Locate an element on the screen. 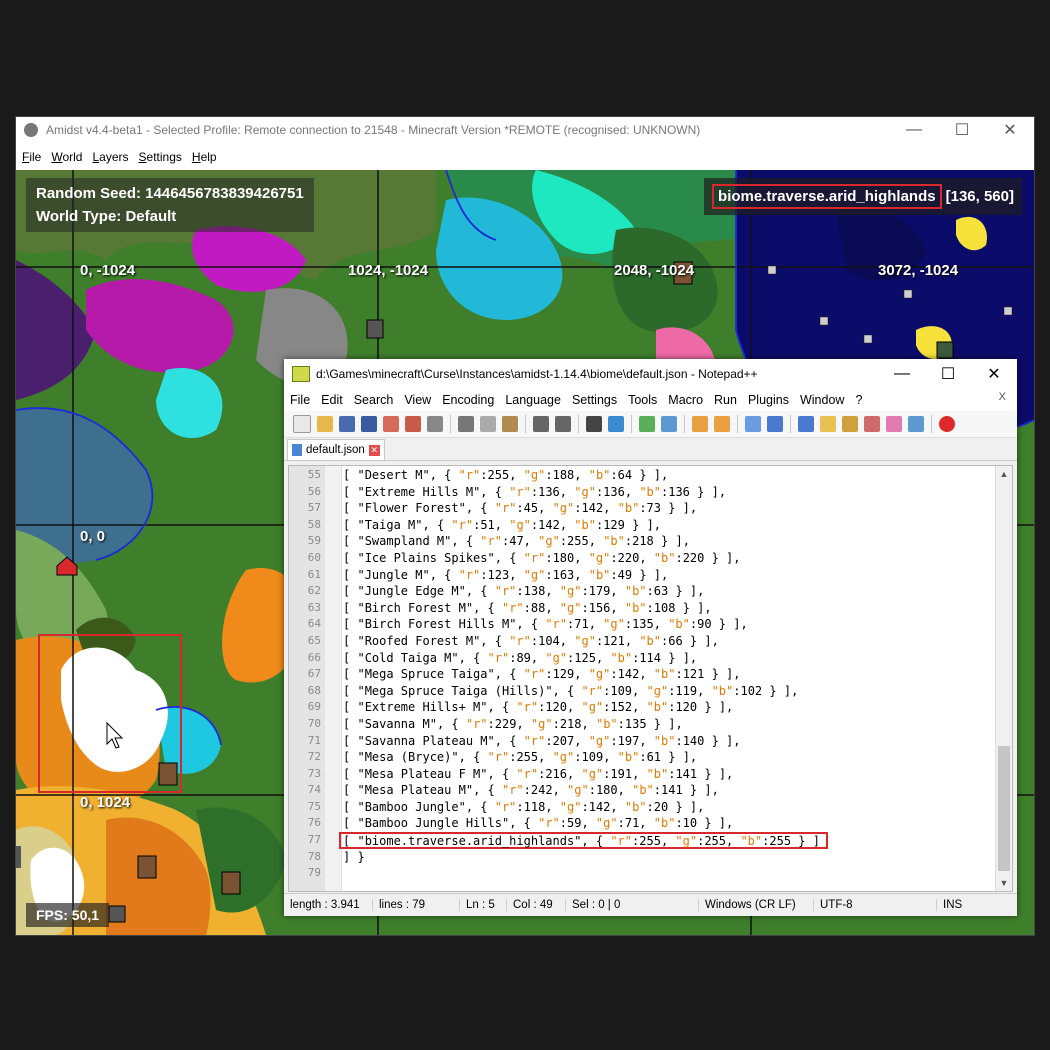 The image size is (1050, 1050). zoom-out-icon is located at coordinates (669, 424).